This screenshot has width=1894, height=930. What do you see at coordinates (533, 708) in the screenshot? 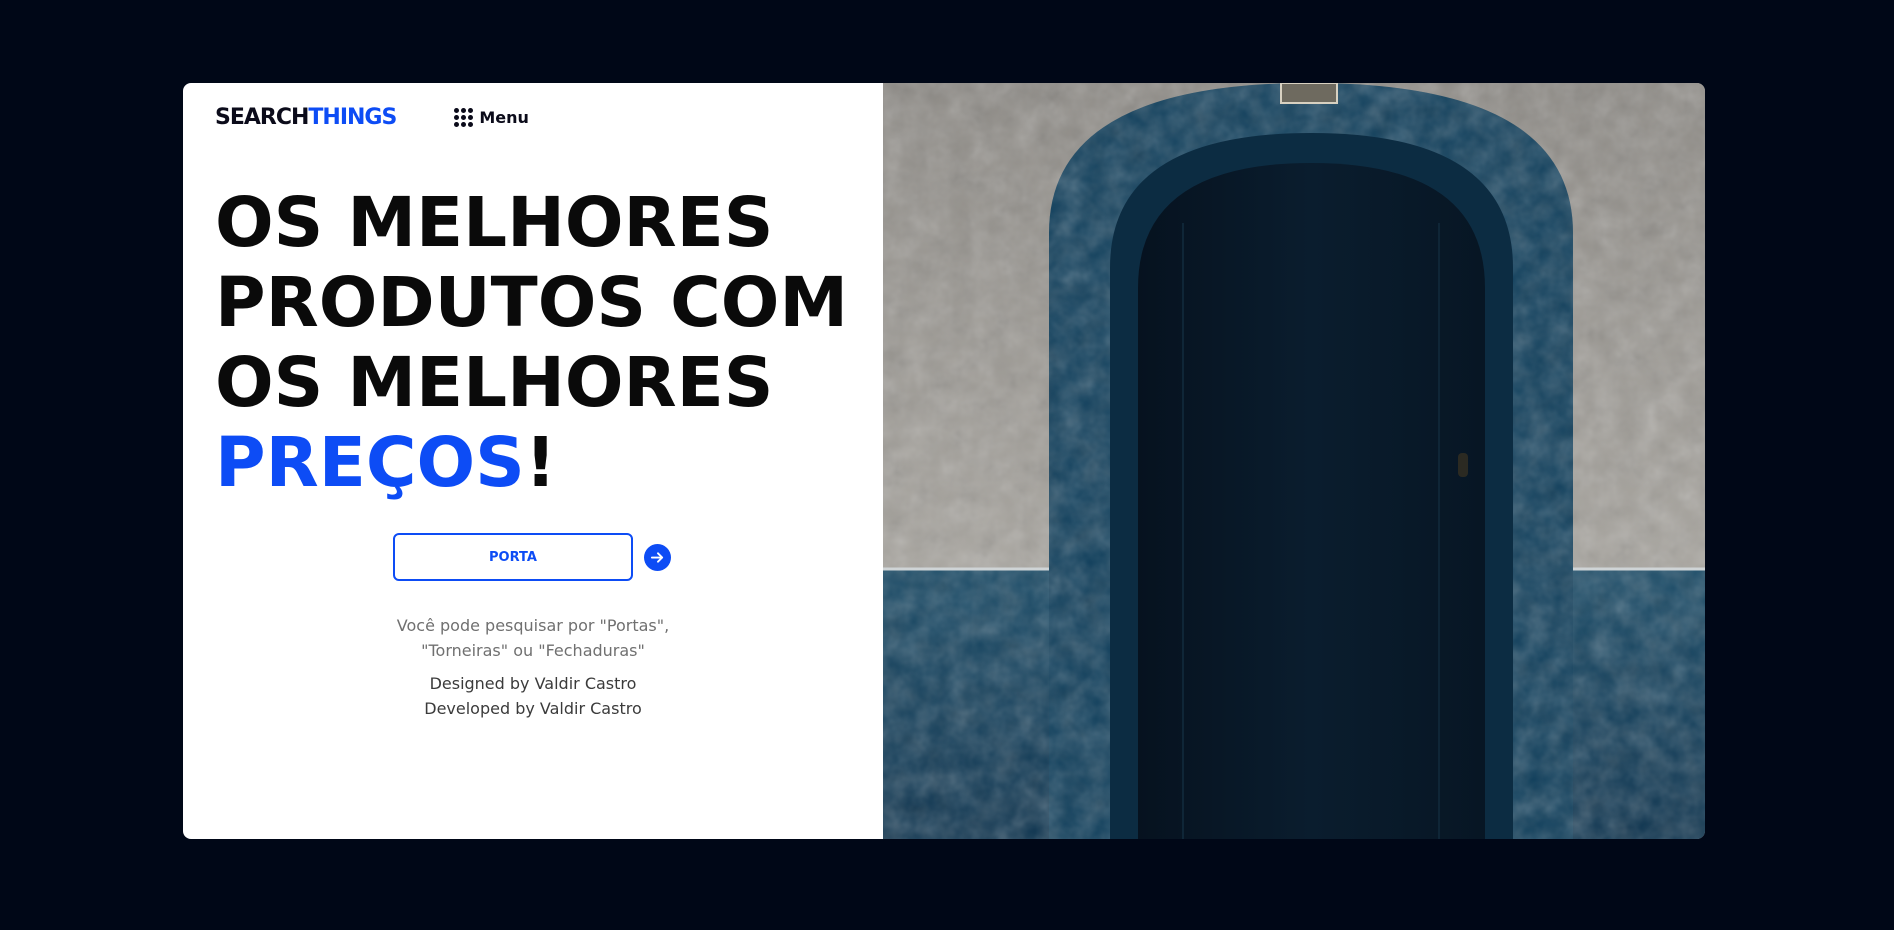
I see `credit-developed: Developed by Valdir Castro` at bounding box center [533, 708].